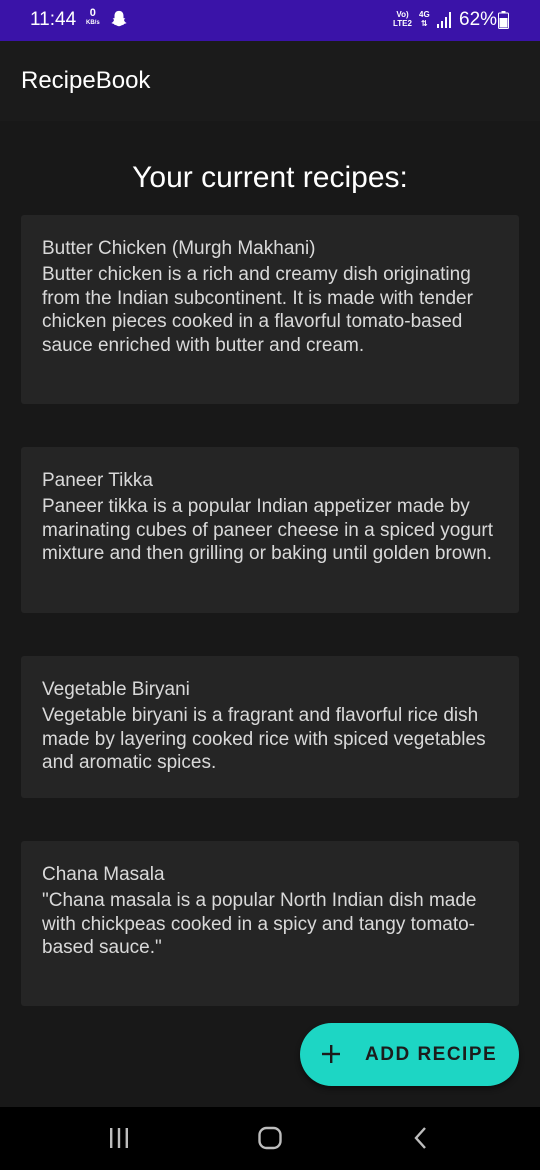 The width and height of the screenshot is (540, 1170). Describe the element at coordinates (93, 23) in the screenshot. I see `data-rate-unit: KB/s` at that location.